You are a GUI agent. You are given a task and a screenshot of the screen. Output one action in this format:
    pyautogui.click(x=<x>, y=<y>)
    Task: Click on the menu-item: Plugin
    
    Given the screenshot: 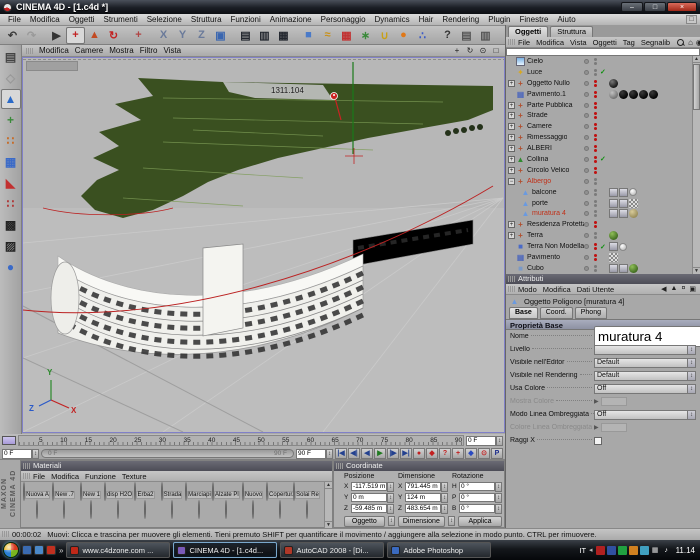 What is the action you would take?
    pyautogui.click(x=499, y=19)
    